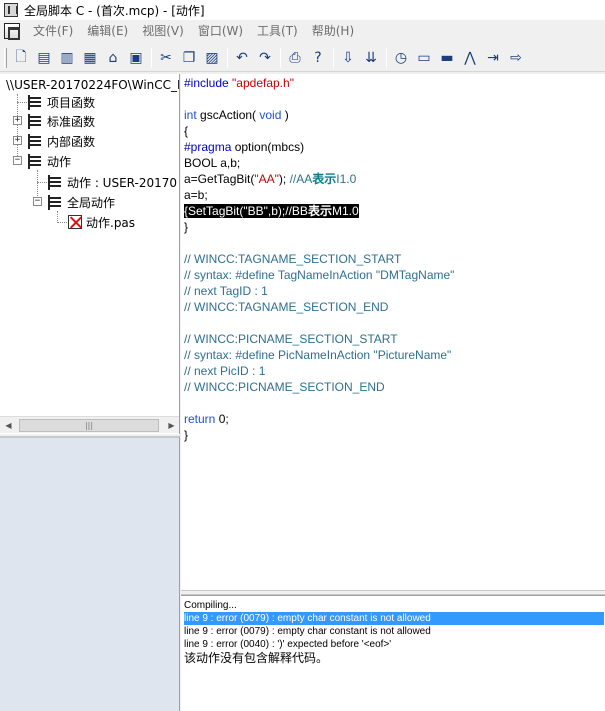 This screenshot has height=711, width=605. I want to click on compile-all-icon: ⇊, so click(371, 58).